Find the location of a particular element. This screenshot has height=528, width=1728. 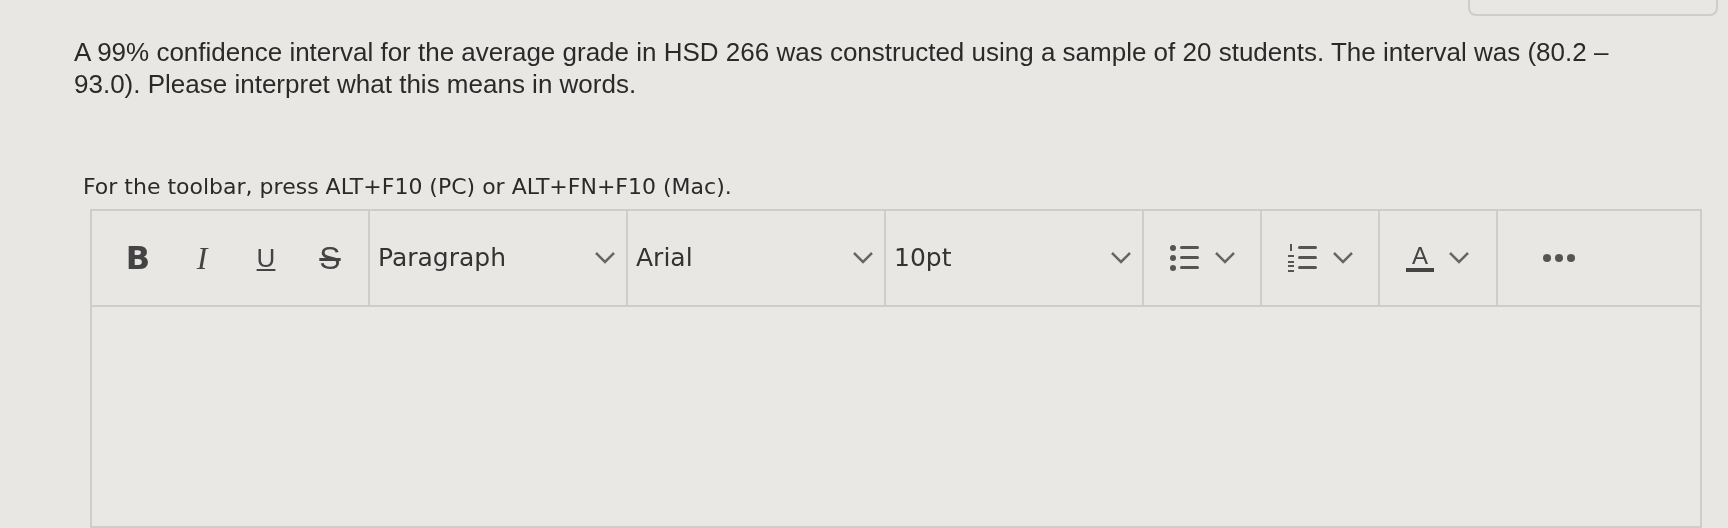

dropdown: 10pt is located at coordinates (1014, 258).